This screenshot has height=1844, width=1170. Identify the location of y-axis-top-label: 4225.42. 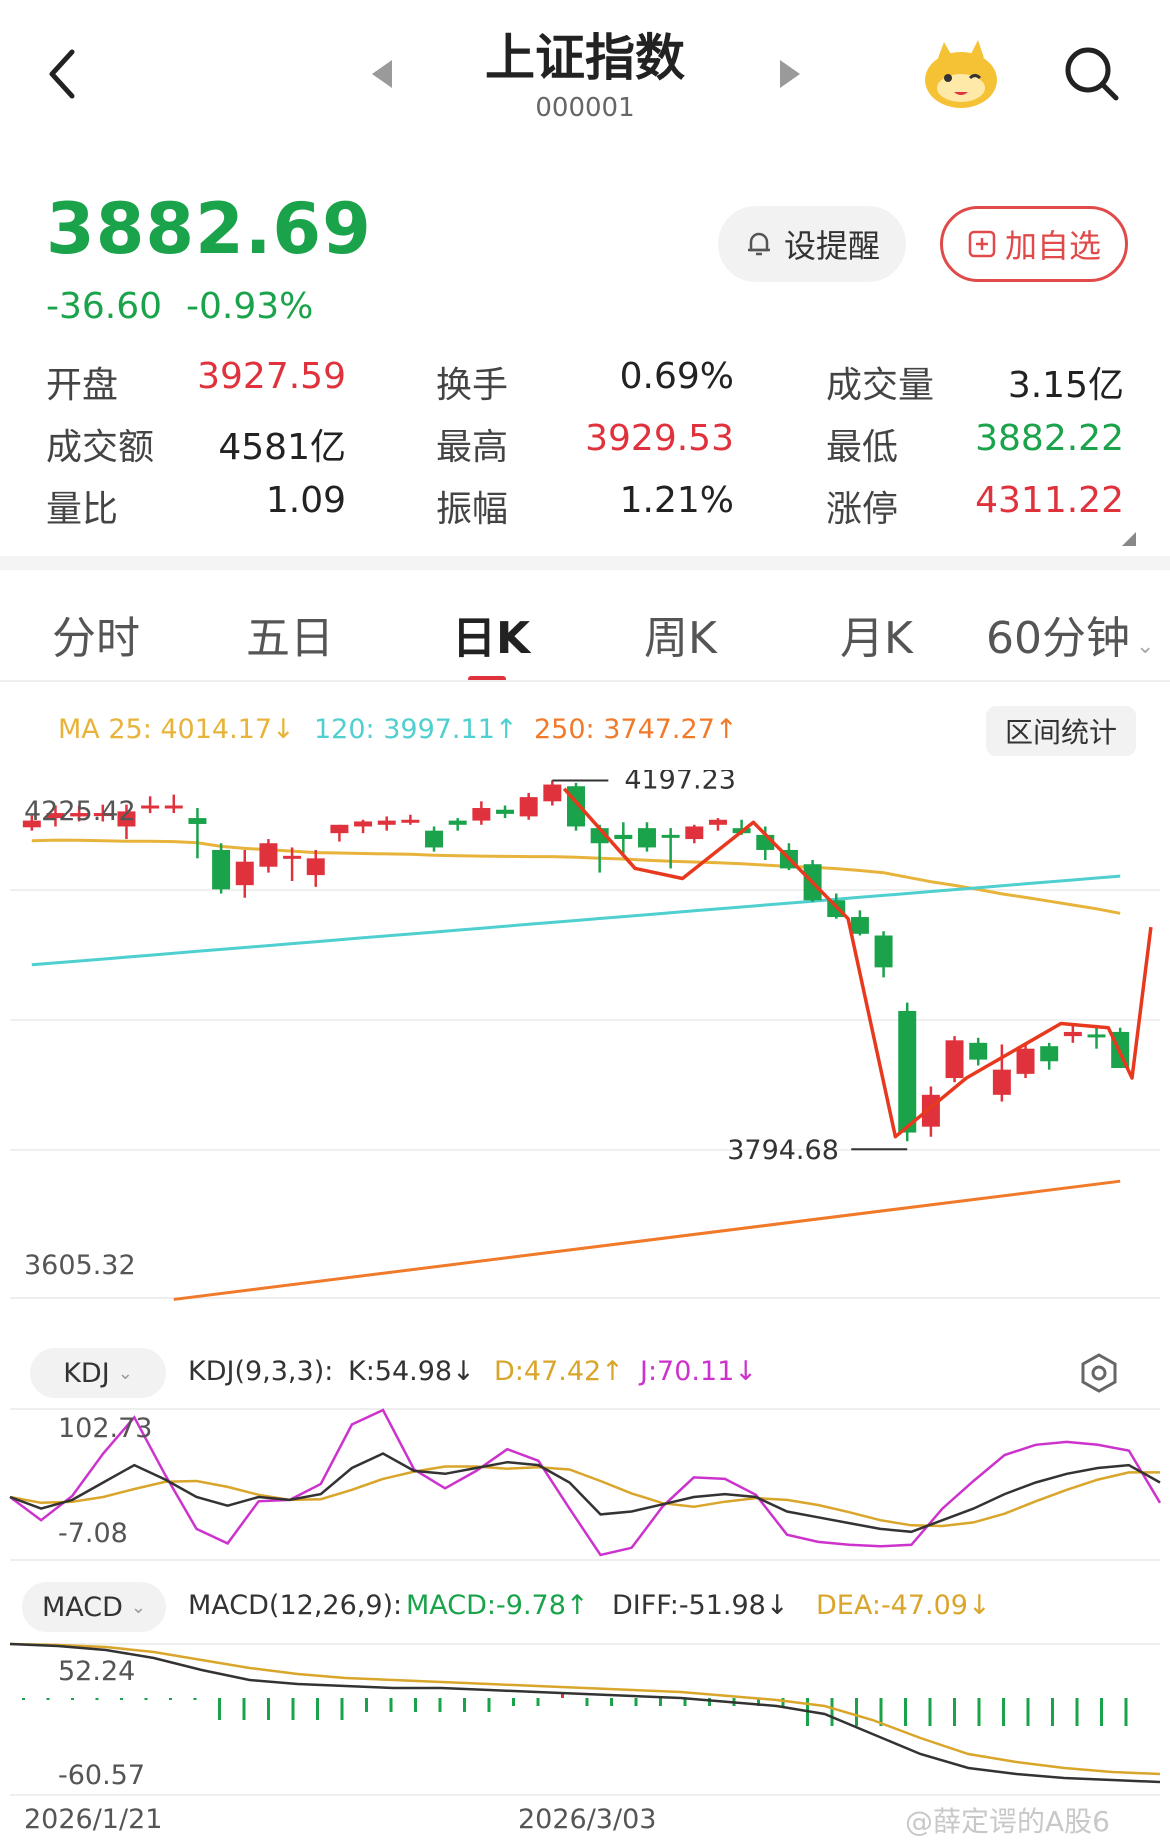
(80, 811).